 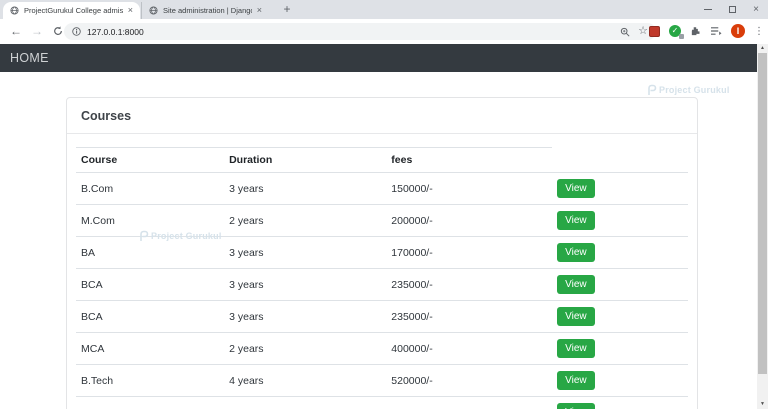 I want to click on close-icon: ×, so click(x=756, y=9).